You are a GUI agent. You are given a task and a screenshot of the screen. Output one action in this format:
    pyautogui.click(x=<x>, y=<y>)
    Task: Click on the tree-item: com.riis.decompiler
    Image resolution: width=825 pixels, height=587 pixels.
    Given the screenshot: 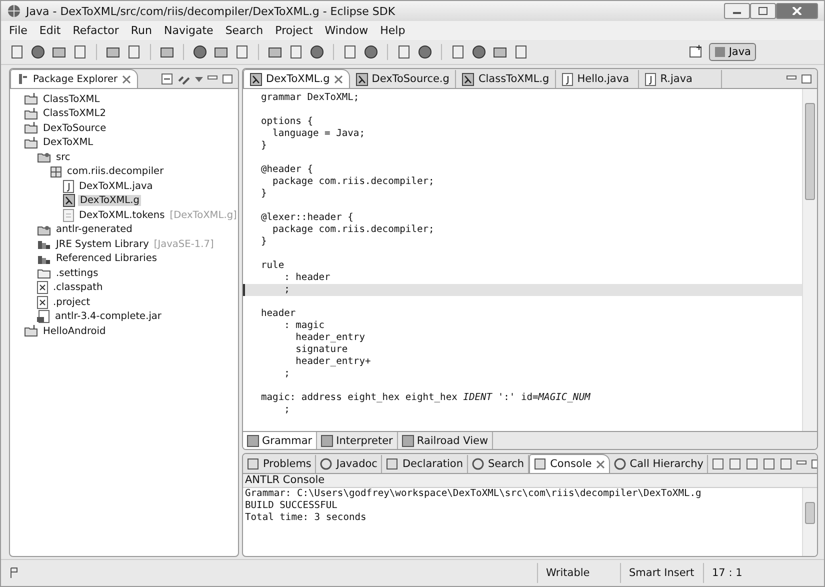 What is the action you would take?
    pyautogui.click(x=115, y=172)
    